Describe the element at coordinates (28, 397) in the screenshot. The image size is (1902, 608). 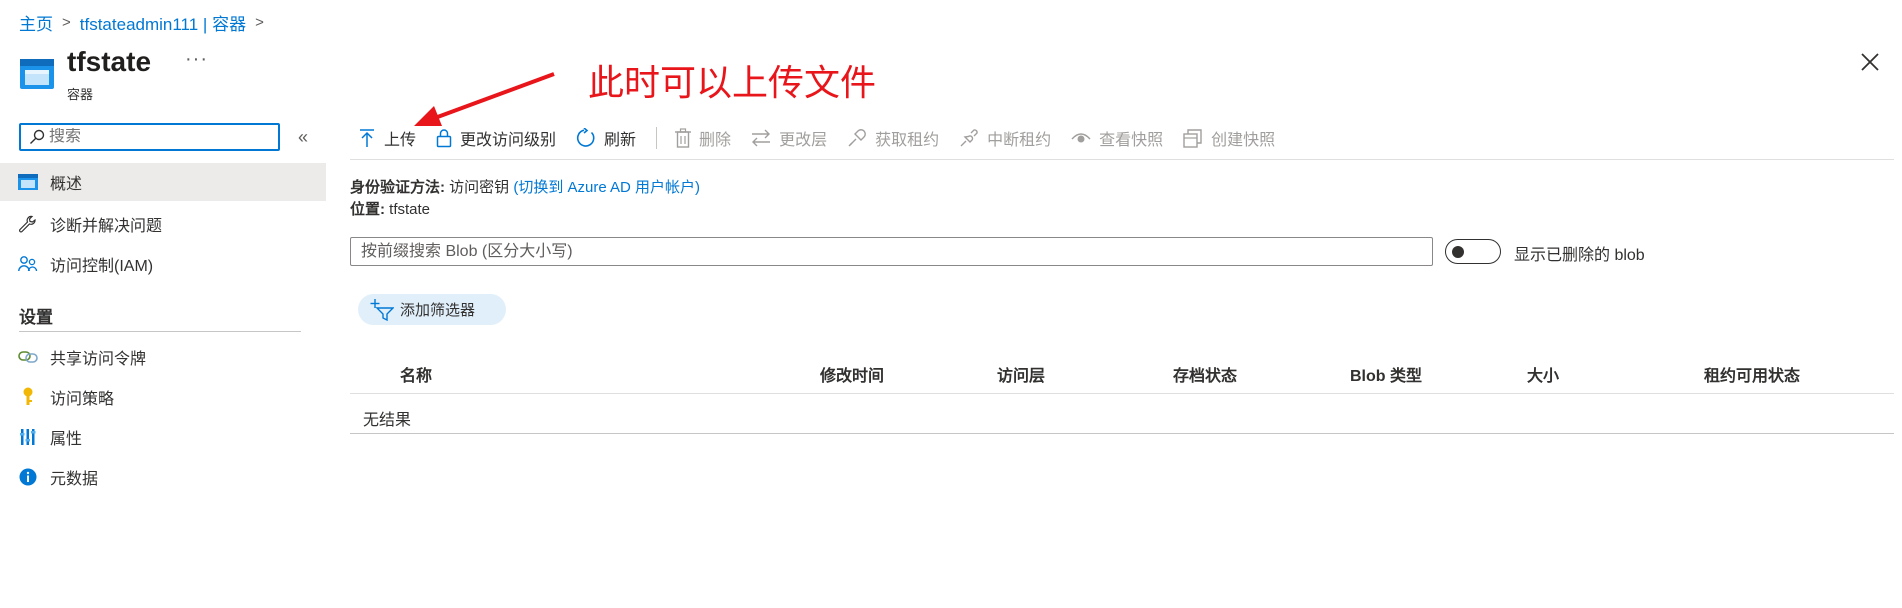
I see `key-icon` at that location.